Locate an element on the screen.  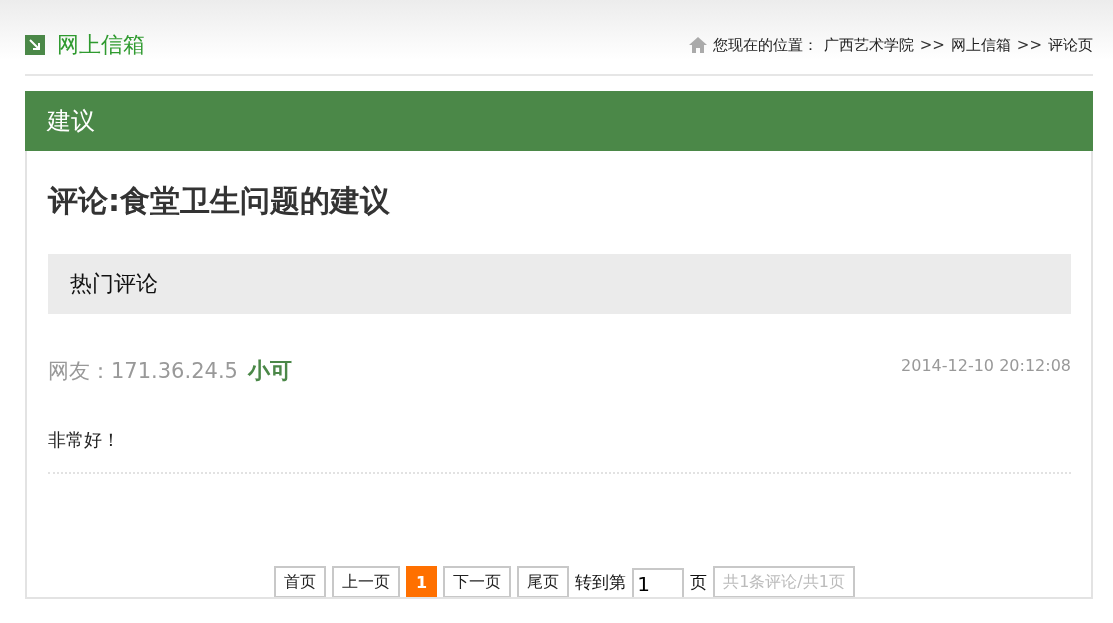
page-button: 尾页 is located at coordinates (543, 581).